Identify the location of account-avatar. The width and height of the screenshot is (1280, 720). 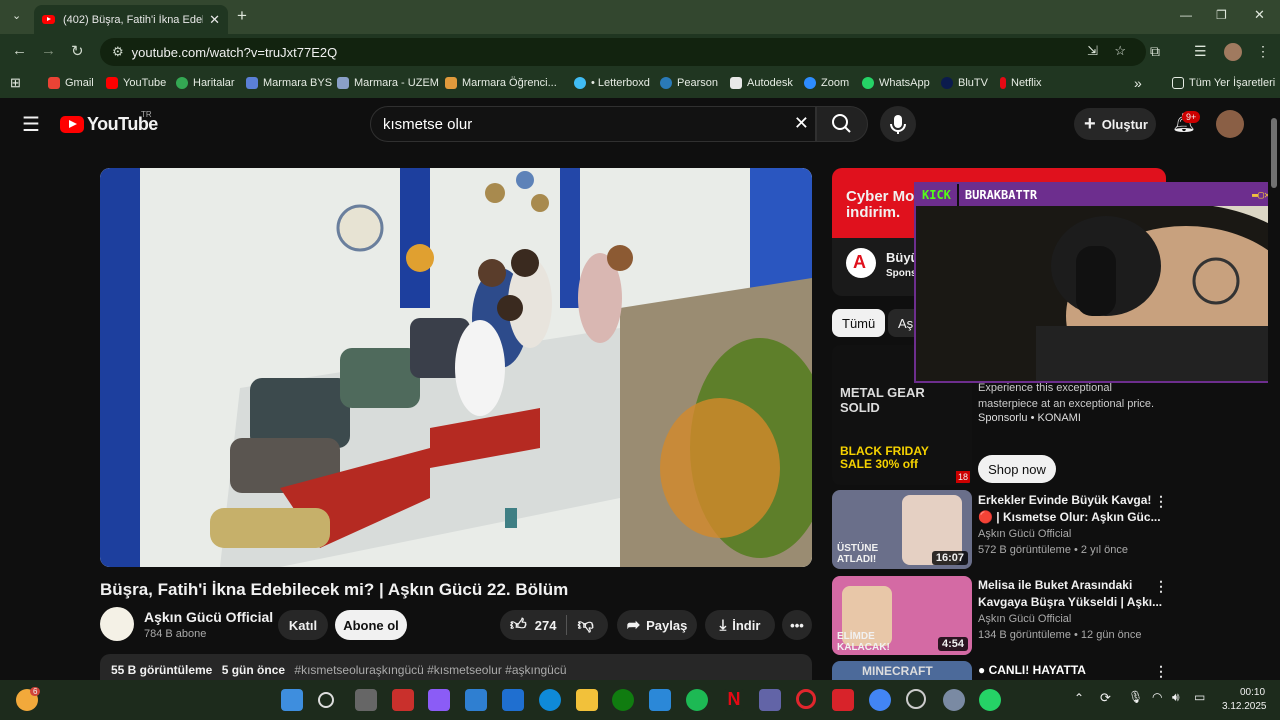
(1230, 124).